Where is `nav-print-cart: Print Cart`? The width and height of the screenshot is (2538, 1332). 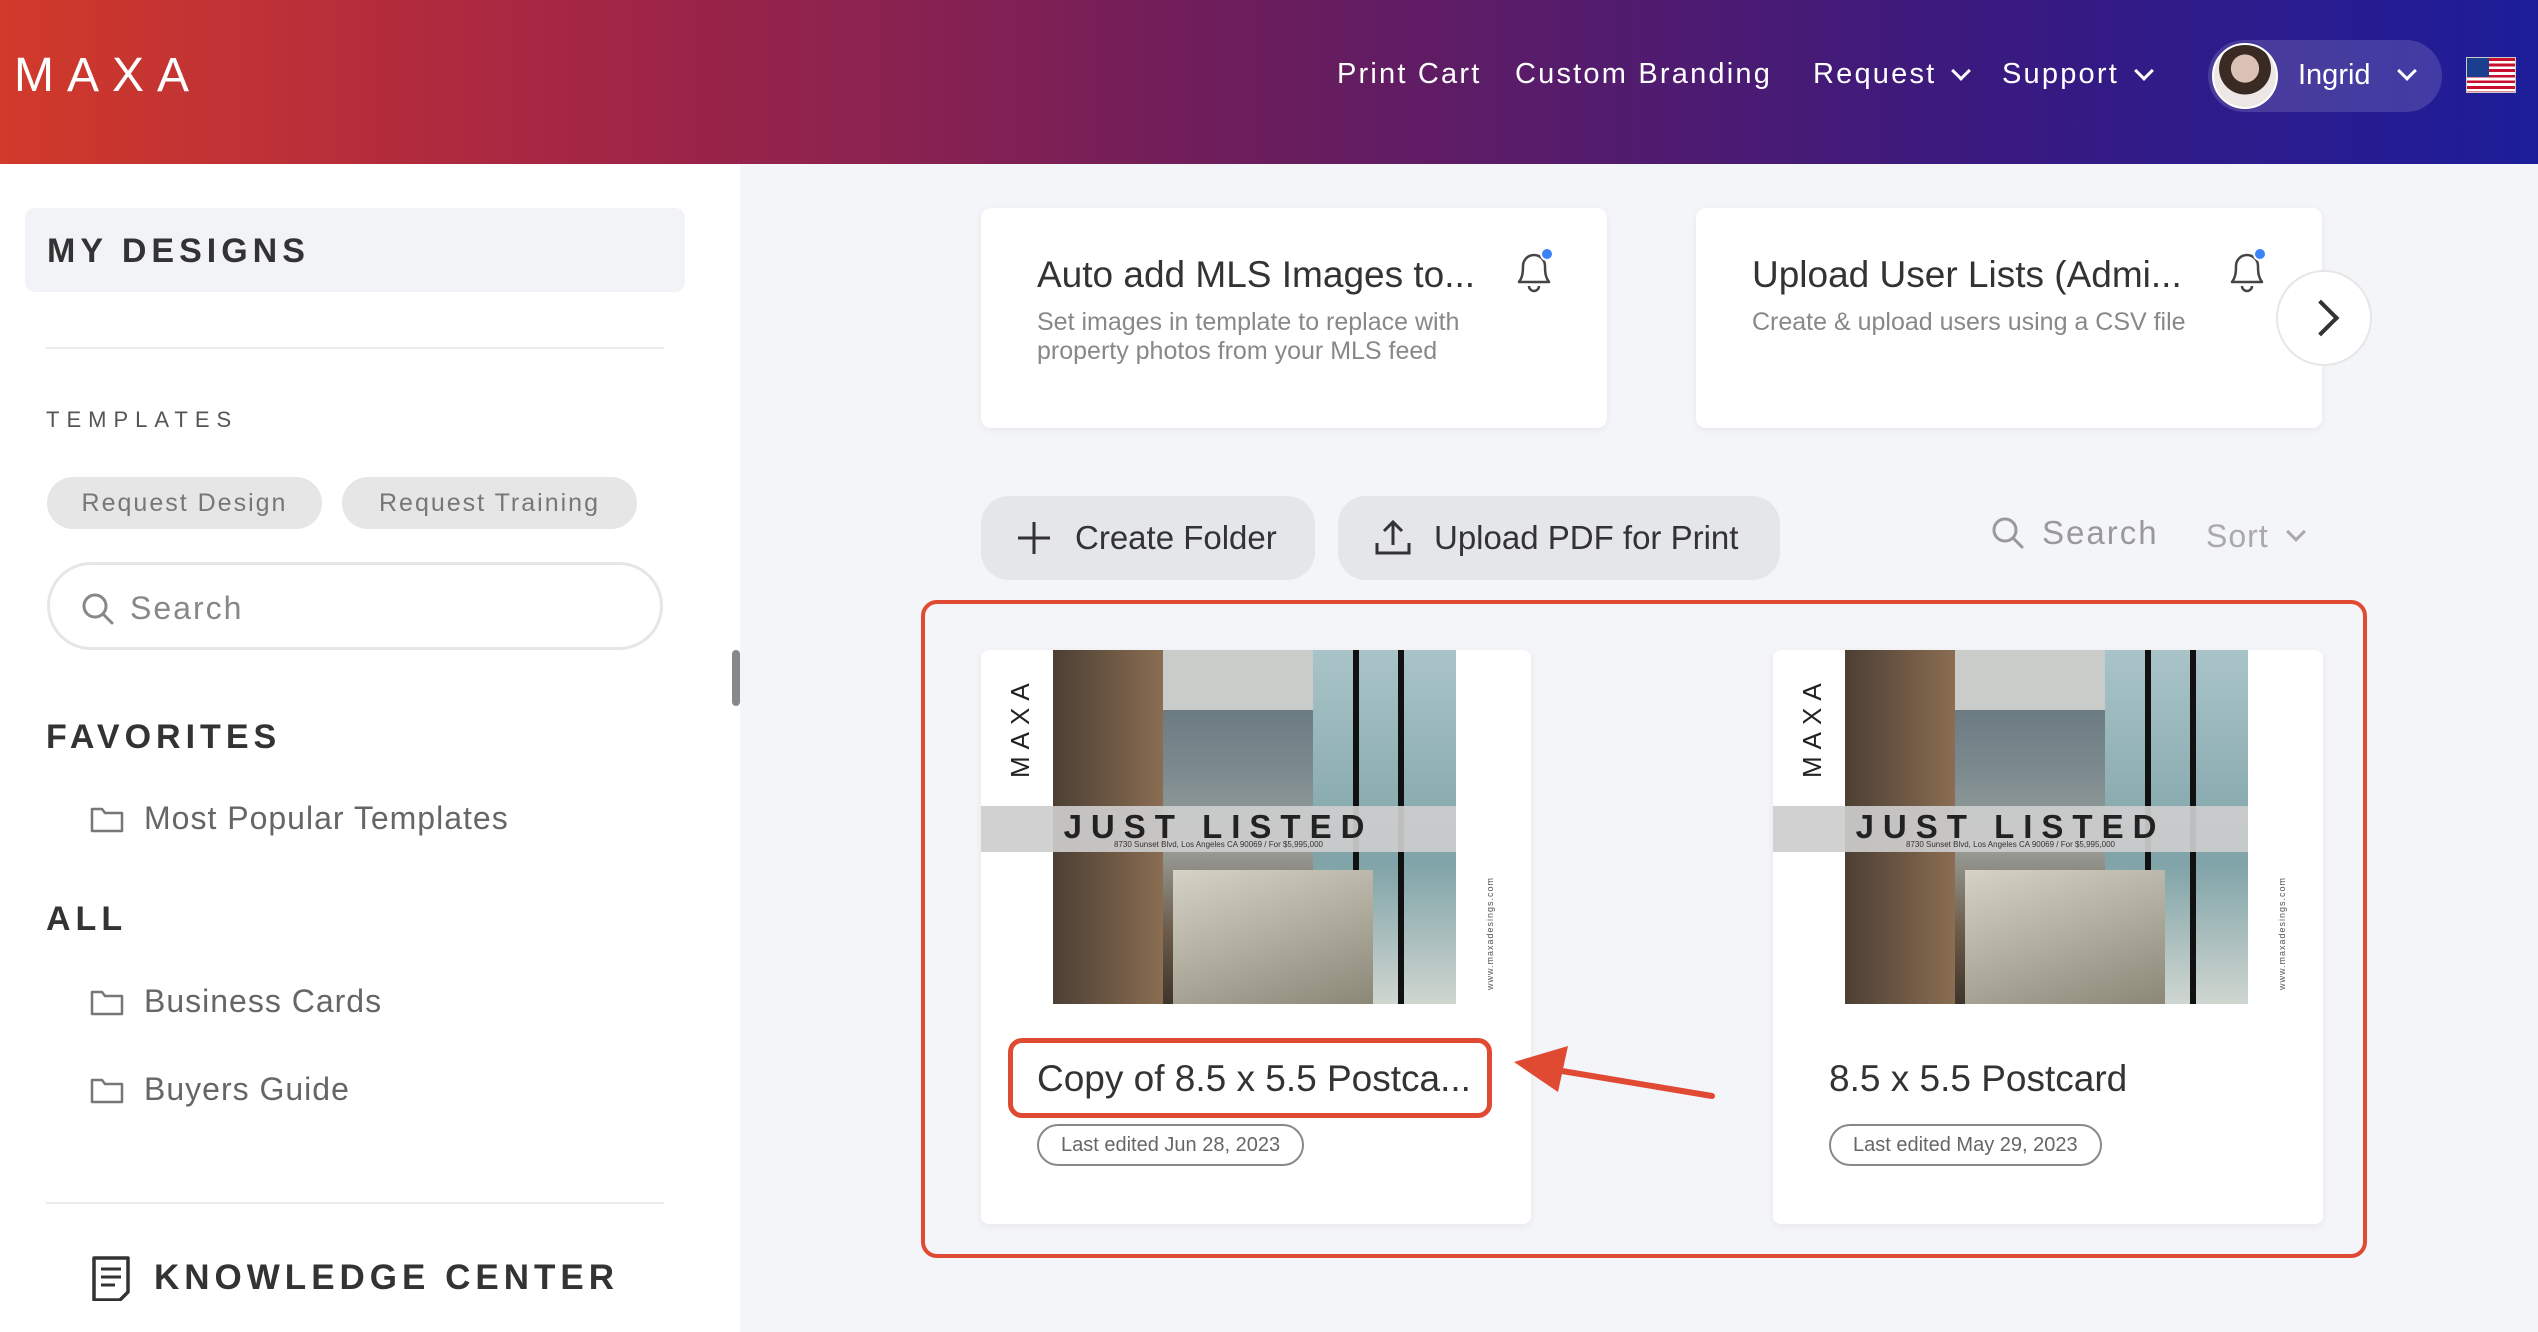 nav-print-cart: Print Cart is located at coordinates (1409, 74).